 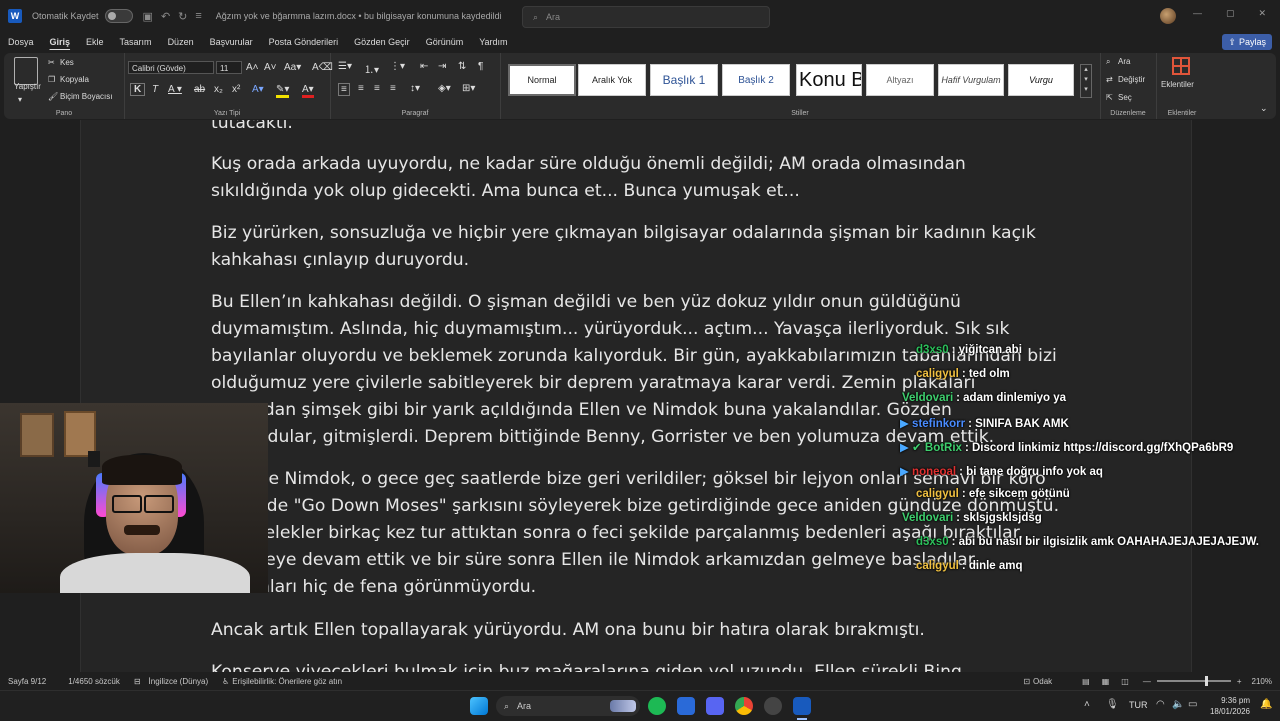 I want to click on zoom-slider-thumb, so click(x=1206, y=681).